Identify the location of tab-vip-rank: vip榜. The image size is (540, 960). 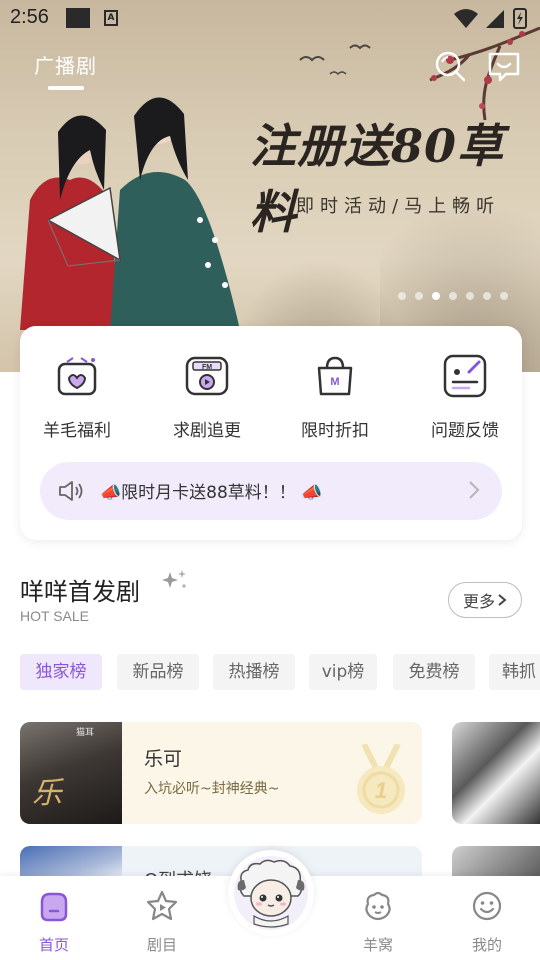
(343, 672).